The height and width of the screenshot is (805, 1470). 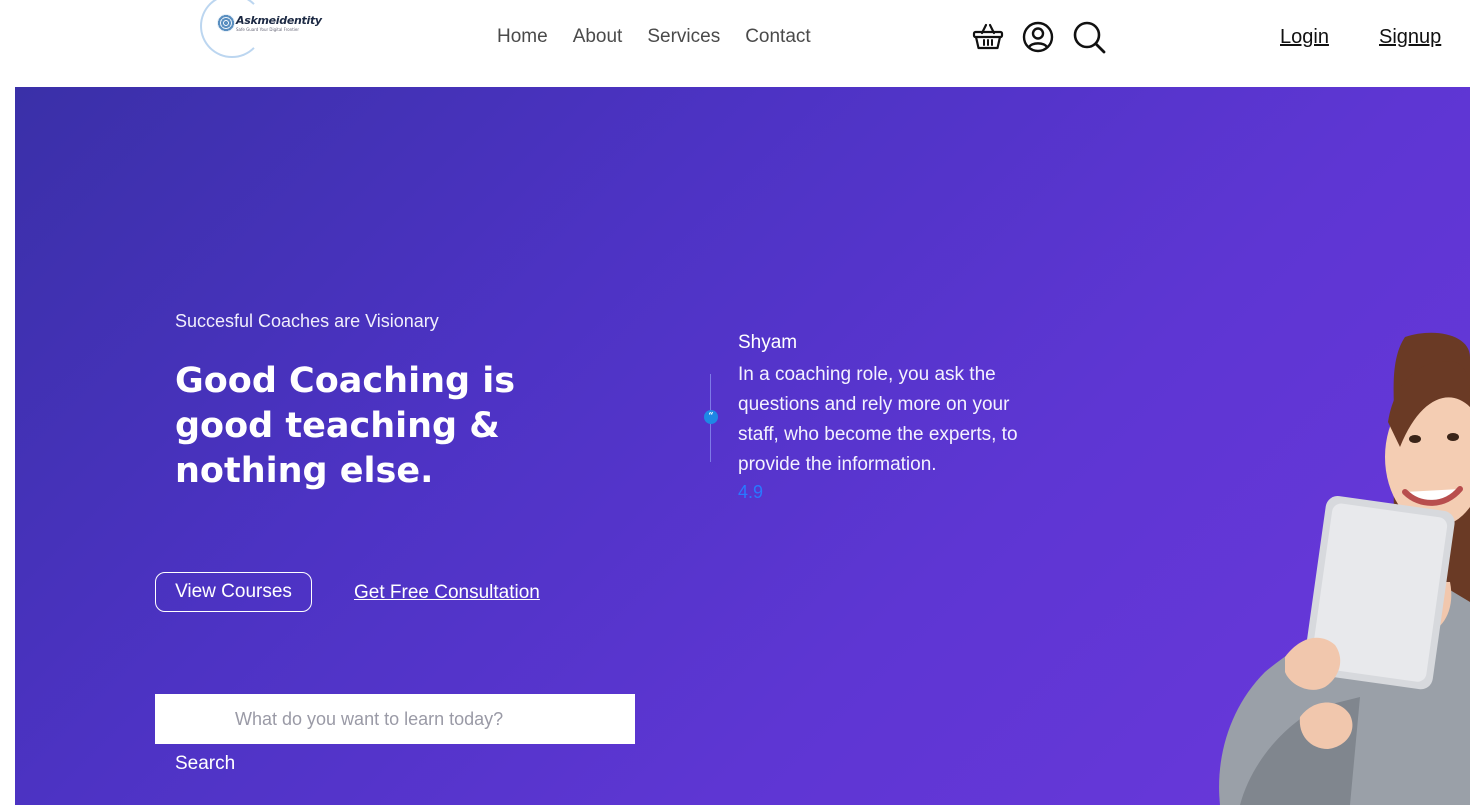 I want to click on woman-with-laptop-image, so click(x=1344, y=568).